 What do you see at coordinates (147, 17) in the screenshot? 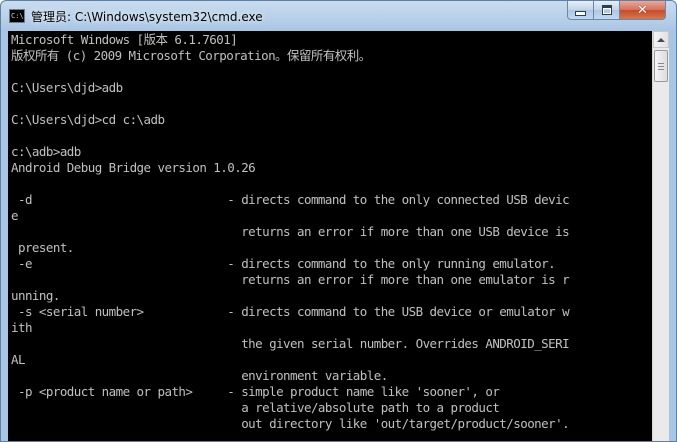
I see `window-title: 管理员: C:\Windows\system32\cmd.exe` at bounding box center [147, 17].